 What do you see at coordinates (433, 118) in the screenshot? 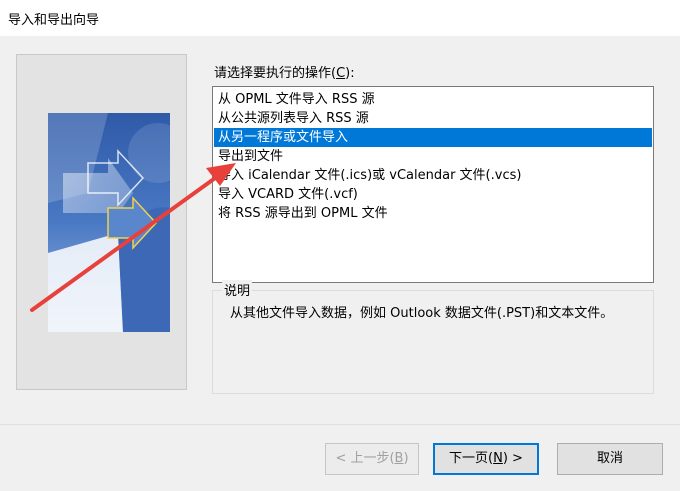
I see `list-item-import-public-rss: 从公共源列表导入 RSS 源` at bounding box center [433, 118].